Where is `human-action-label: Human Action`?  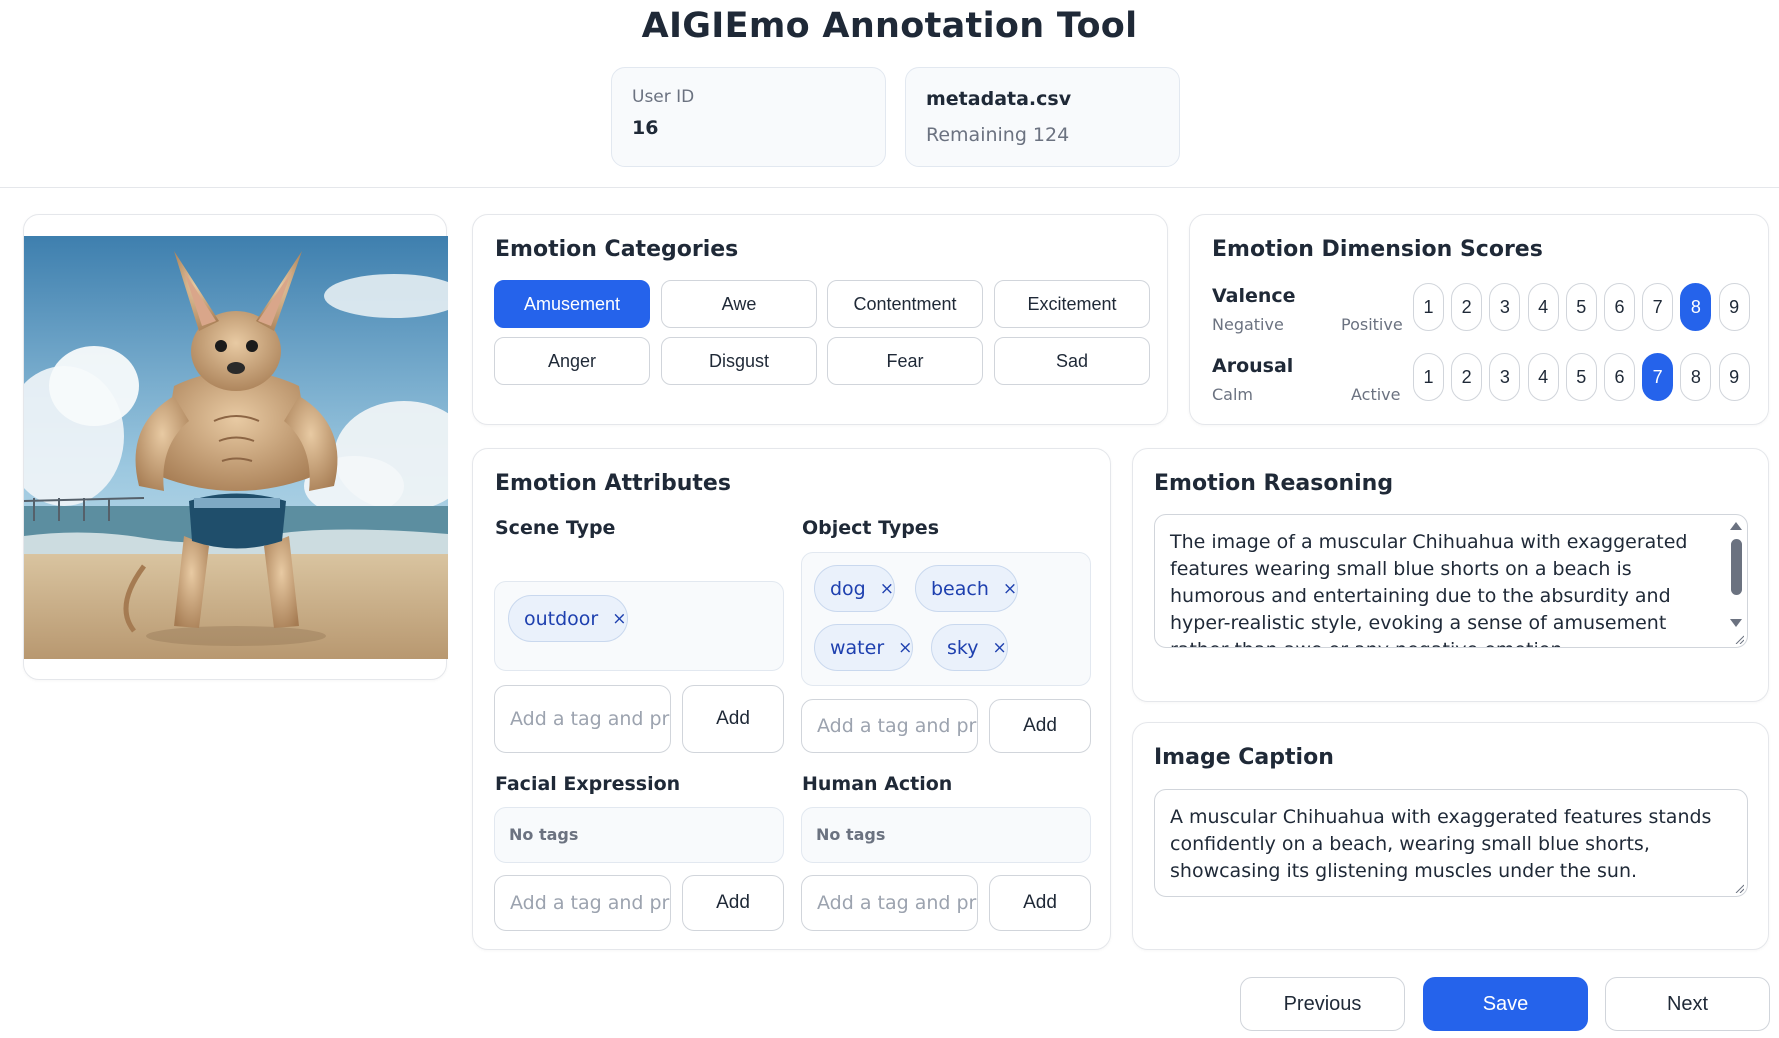
human-action-label: Human Action is located at coordinates (877, 784).